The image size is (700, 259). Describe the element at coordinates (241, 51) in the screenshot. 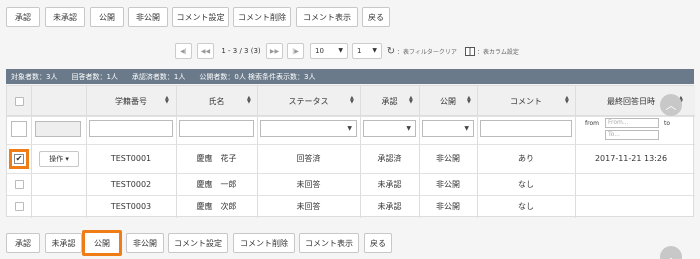

I see `page-info: 1 - 3 / 3 (3)` at that location.